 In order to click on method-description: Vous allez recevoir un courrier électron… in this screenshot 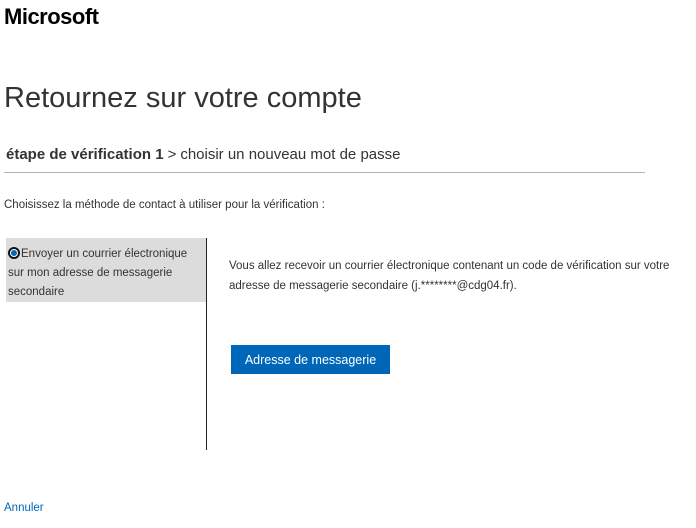, I will do `click(449, 276)`.